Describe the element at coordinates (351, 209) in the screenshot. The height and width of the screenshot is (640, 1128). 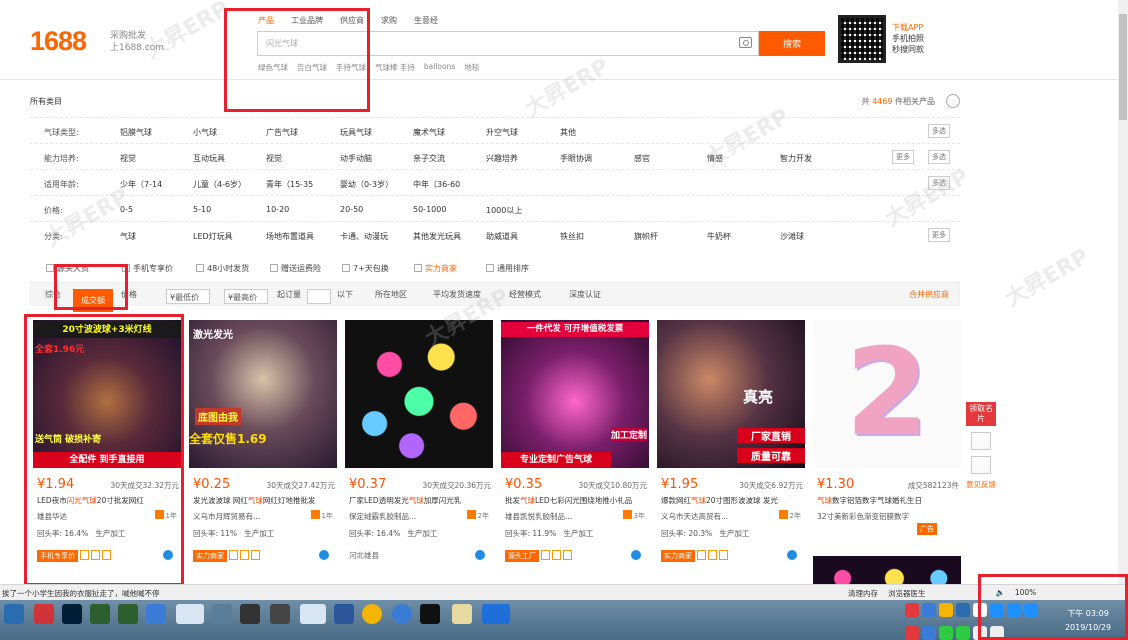
I see `filter-option: 20-50` at that location.